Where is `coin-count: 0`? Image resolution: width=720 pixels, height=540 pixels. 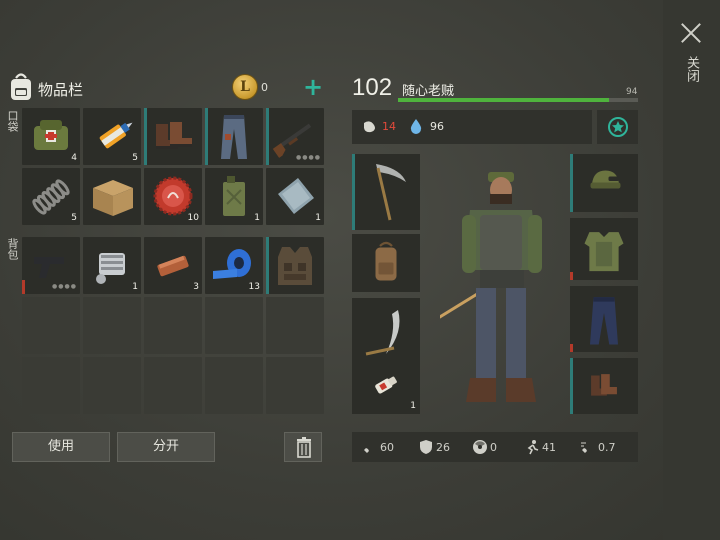 coin-count: 0 is located at coordinates (264, 87).